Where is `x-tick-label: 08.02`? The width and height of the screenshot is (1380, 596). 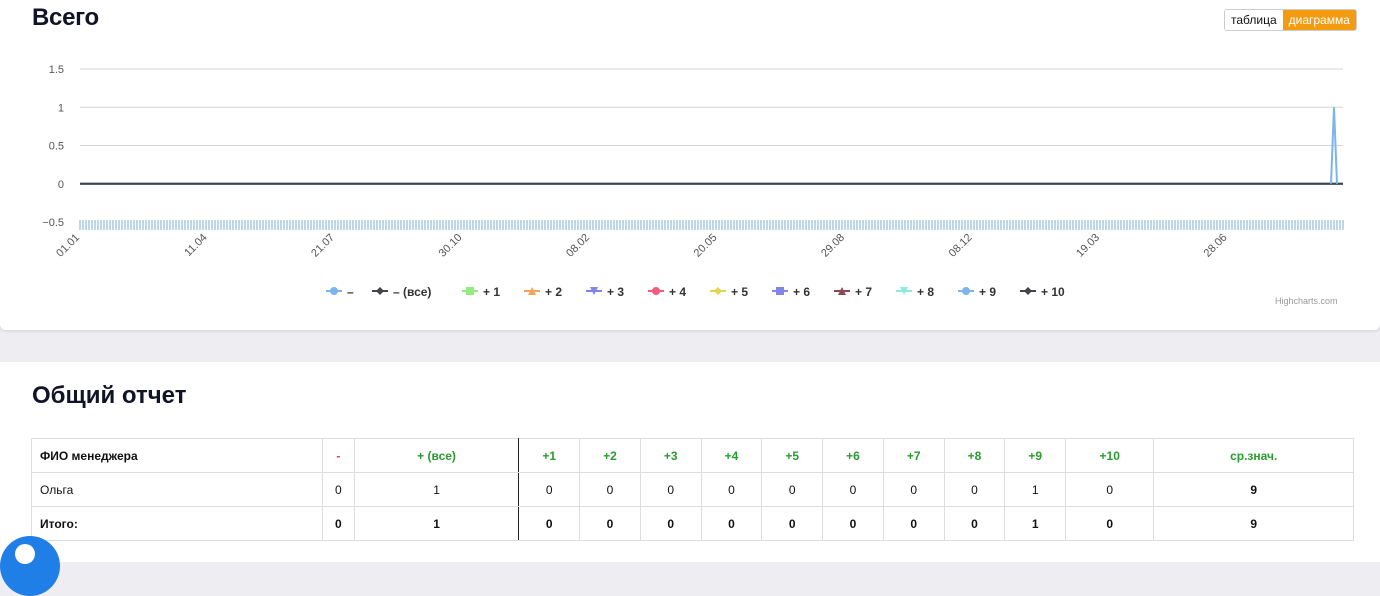 x-tick-label: 08.02 is located at coordinates (578, 246).